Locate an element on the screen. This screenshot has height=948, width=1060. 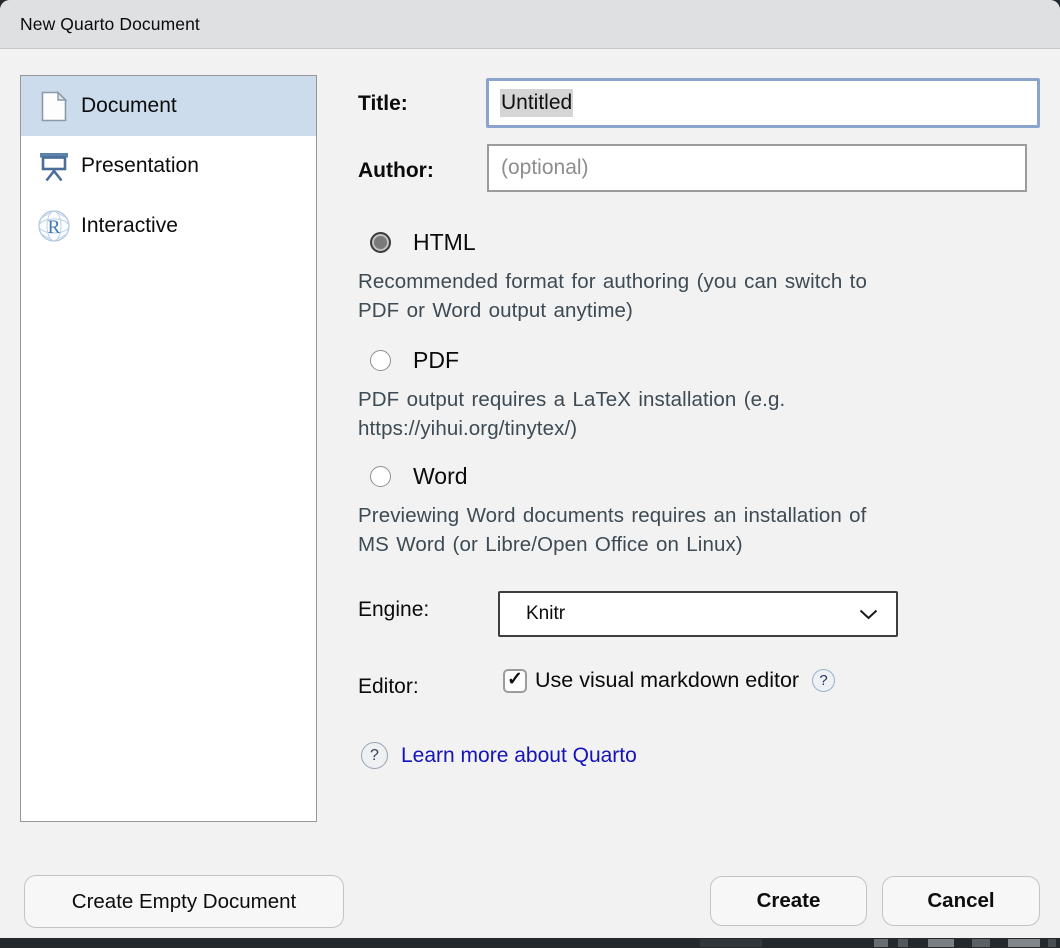
create-button: Create is located at coordinates (788, 901).